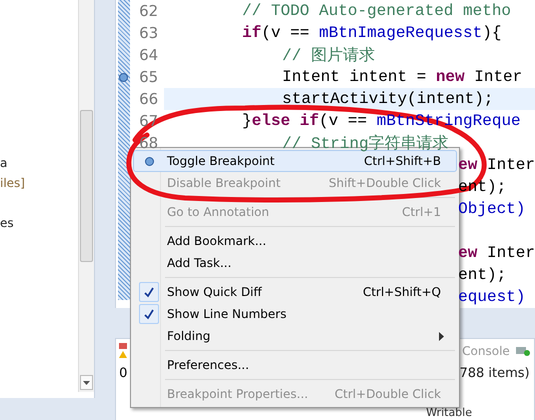  I want to click on warning-icon, so click(123, 351).